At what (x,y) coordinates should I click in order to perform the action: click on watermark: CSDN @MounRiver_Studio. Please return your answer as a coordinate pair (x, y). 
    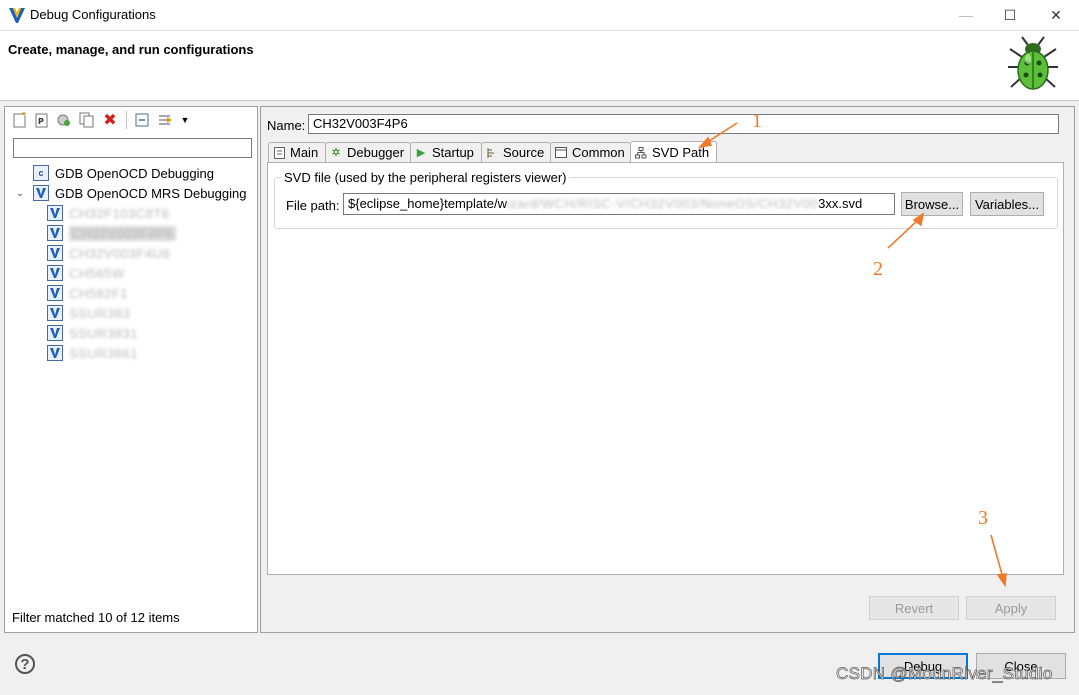
    Looking at the image, I should click on (944, 674).